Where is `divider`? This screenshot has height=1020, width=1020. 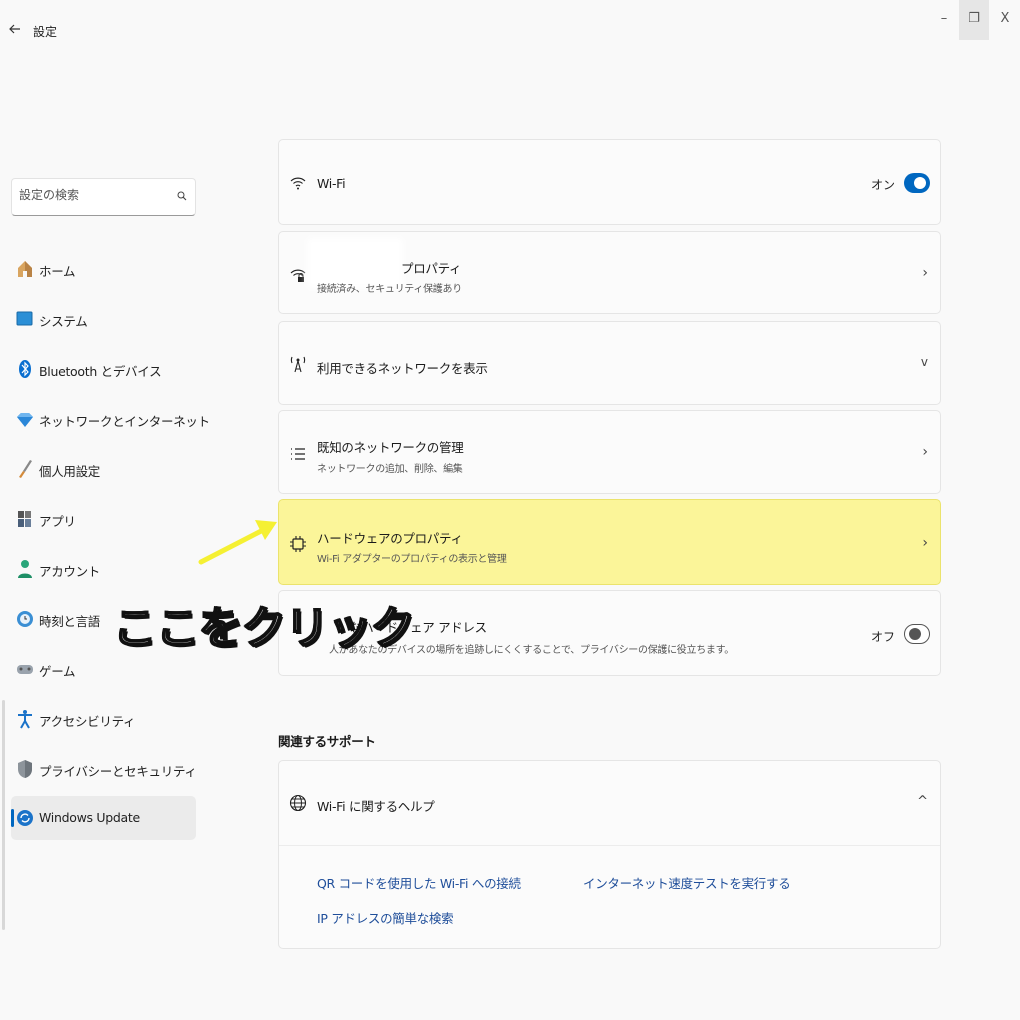 divider is located at coordinates (609, 845).